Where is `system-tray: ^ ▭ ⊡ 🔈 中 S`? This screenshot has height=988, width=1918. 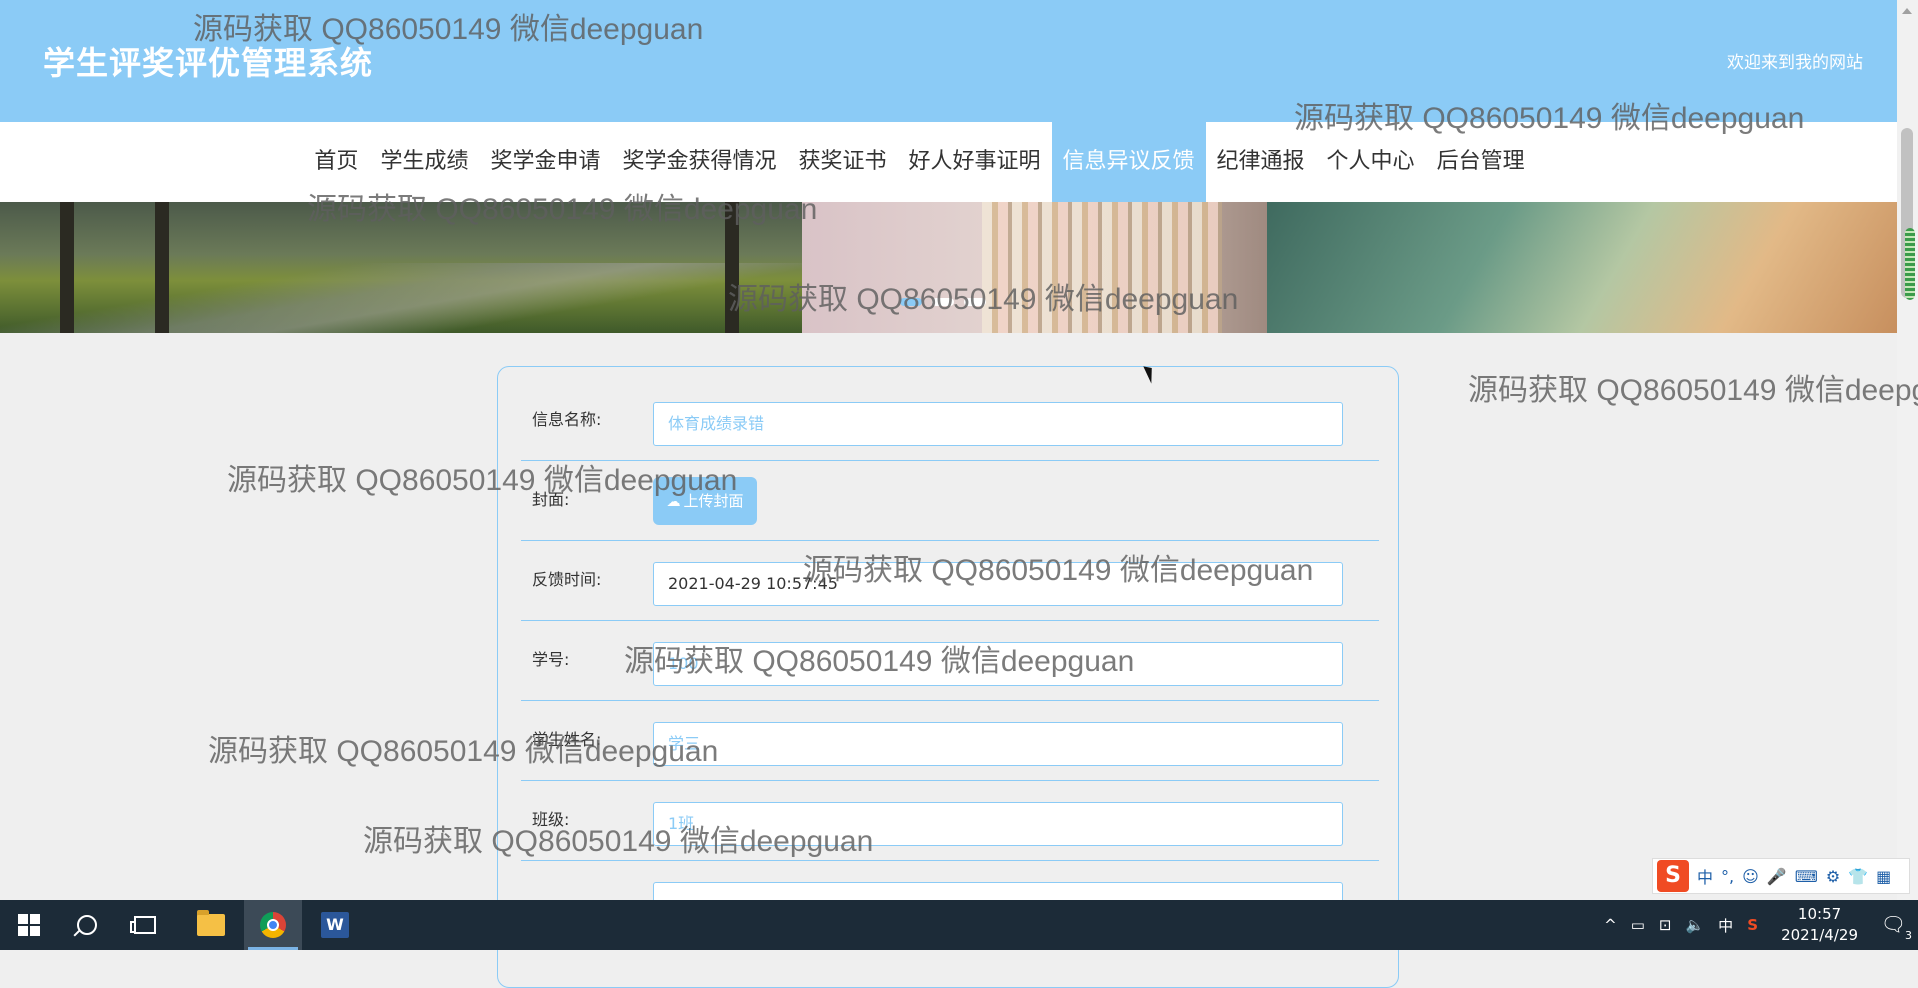 system-tray: ^ ▭ ⊡ 🔈 中 S is located at coordinates (1681, 925).